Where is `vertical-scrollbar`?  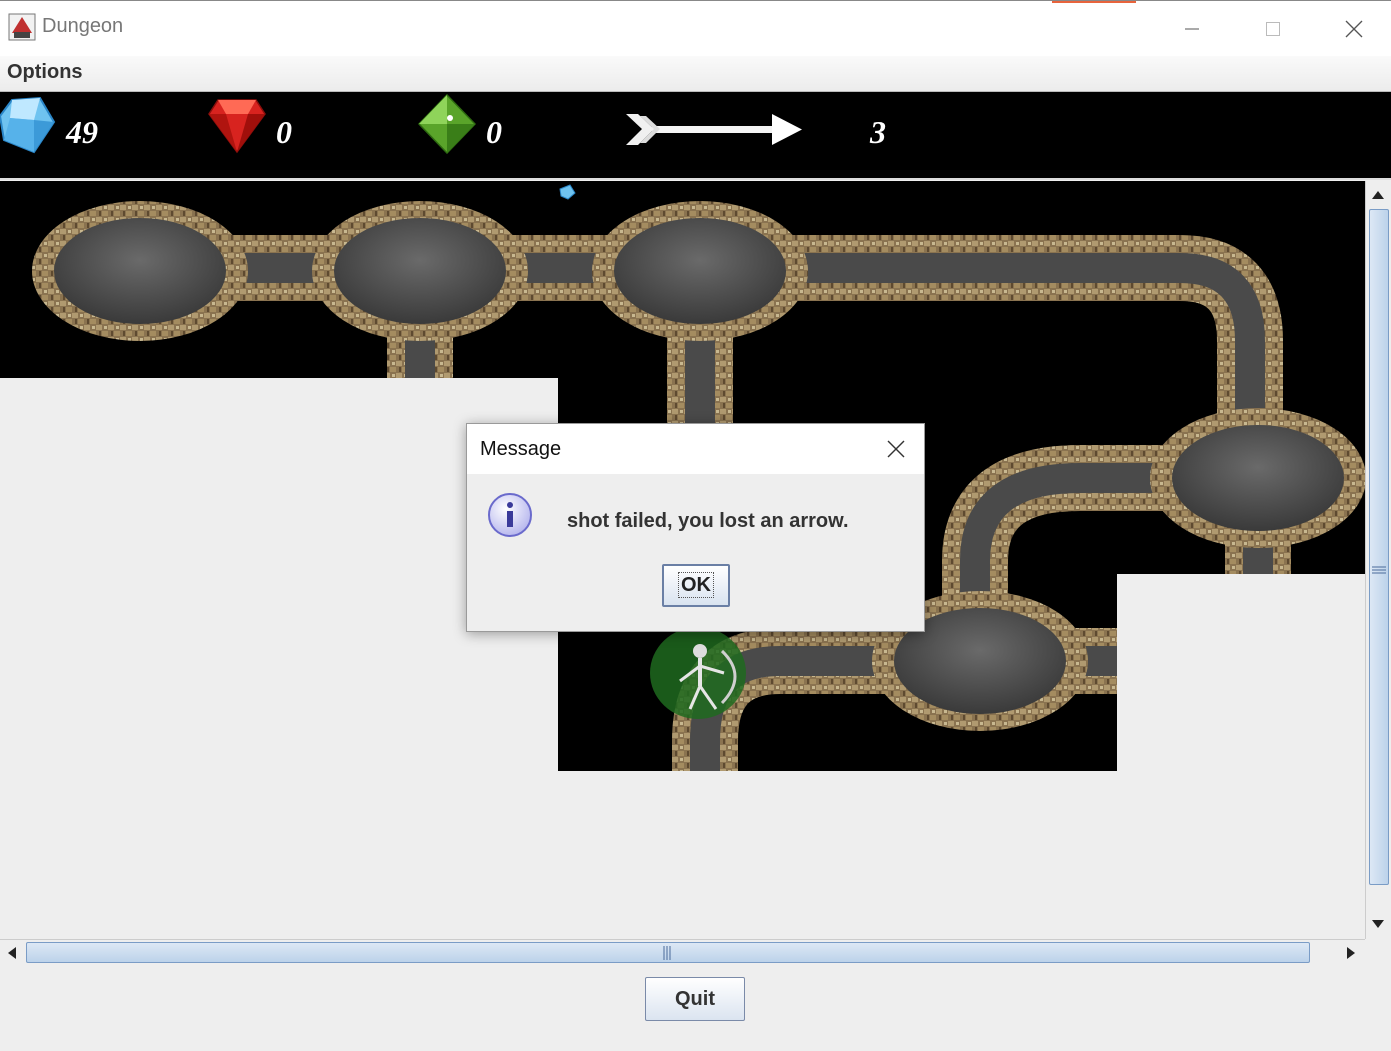 vertical-scrollbar is located at coordinates (1378, 560).